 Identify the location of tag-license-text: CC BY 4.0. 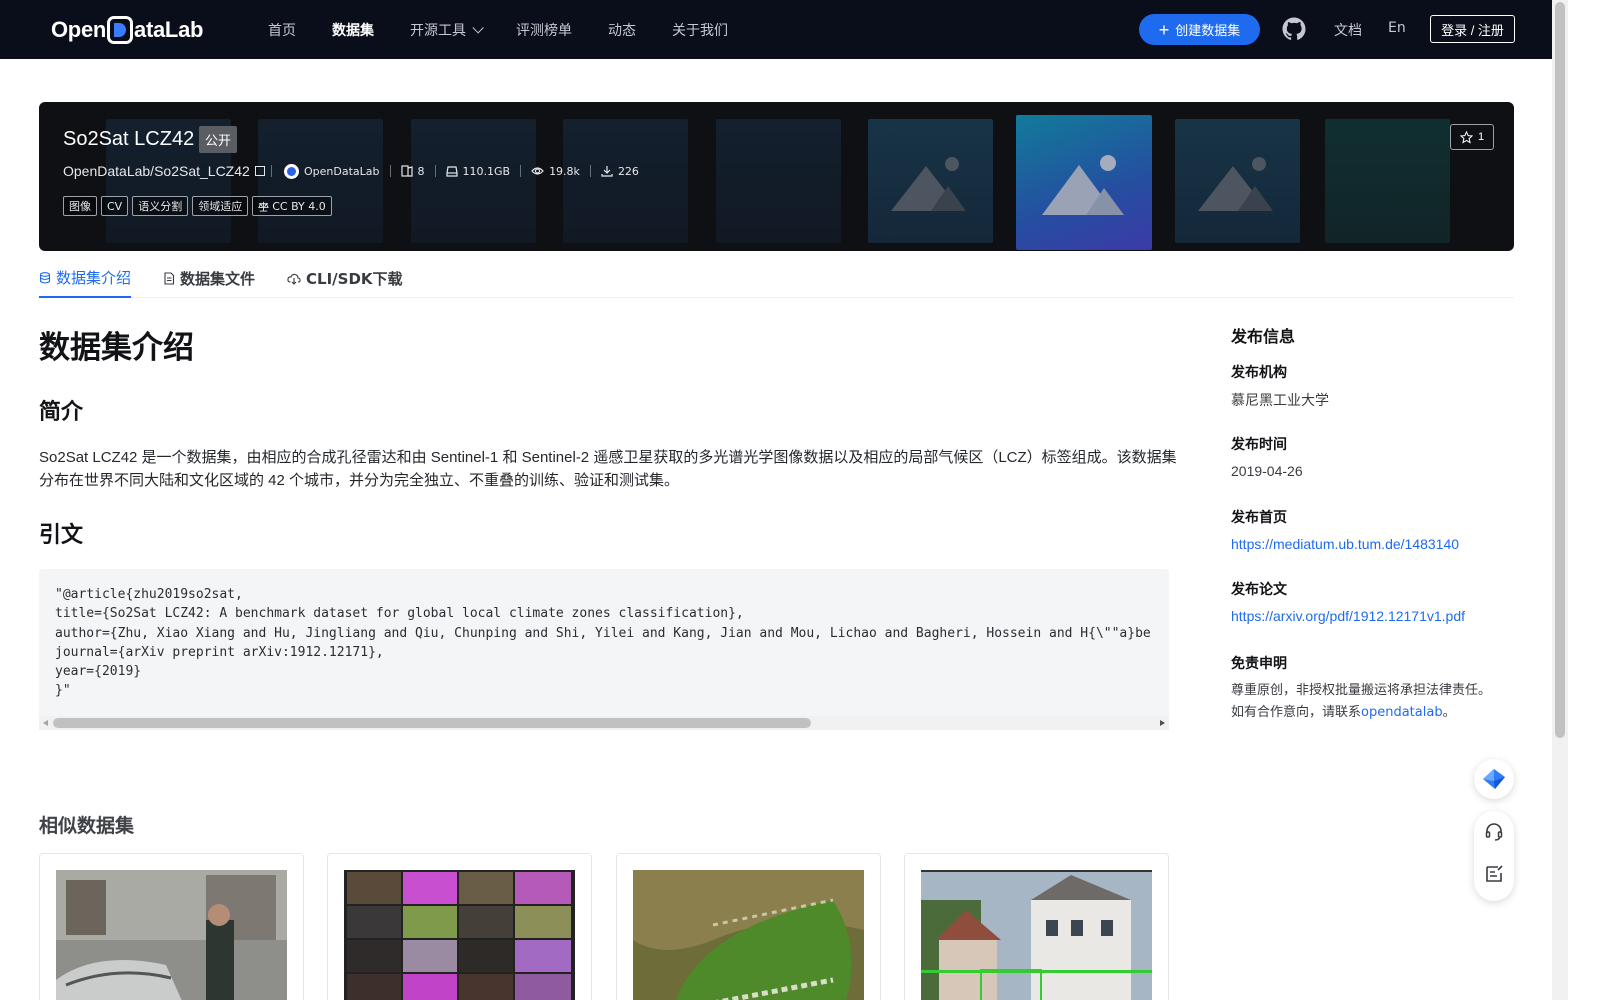
(299, 206).